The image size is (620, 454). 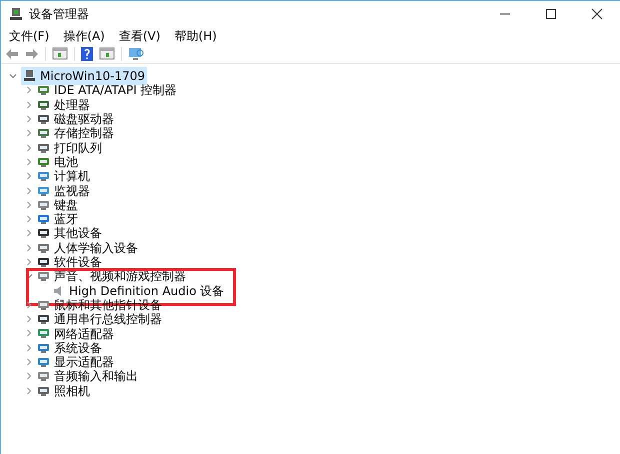 I want to click on menu-item: 文件(F), so click(x=29, y=35).